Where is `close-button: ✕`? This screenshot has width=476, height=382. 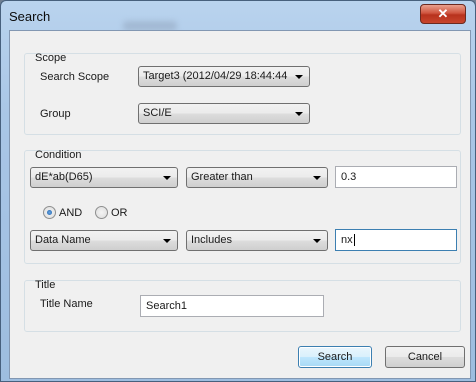 close-button: ✕ is located at coordinates (443, 14).